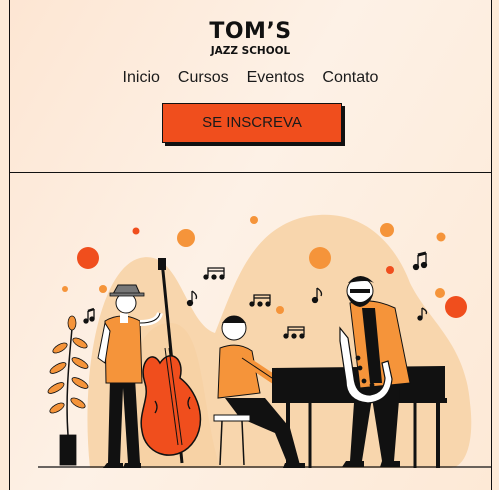  What do you see at coordinates (250, 31) in the screenshot?
I see `logo-title: TOM’S` at bounding box center [250, 31].